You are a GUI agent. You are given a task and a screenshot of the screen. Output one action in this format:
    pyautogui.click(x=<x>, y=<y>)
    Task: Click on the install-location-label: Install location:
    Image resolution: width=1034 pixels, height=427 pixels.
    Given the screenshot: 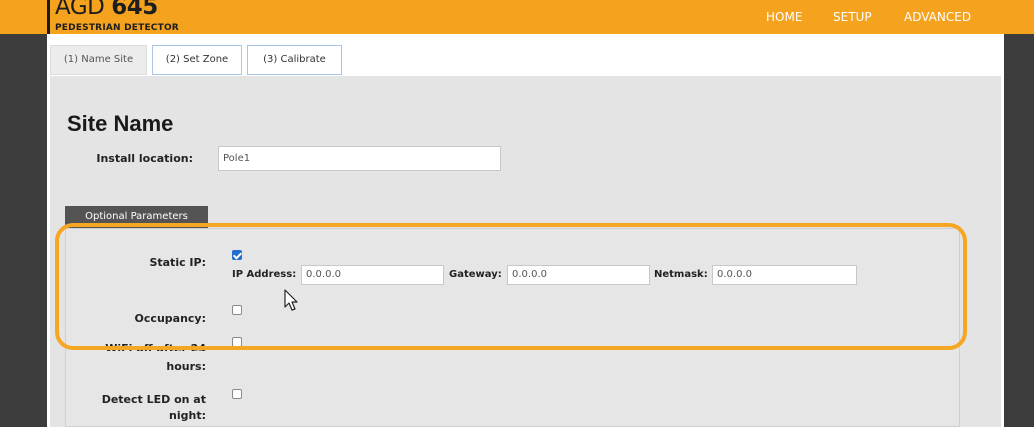 What is the action you would take?
    pyautogui.click(x=144, y=158)
    